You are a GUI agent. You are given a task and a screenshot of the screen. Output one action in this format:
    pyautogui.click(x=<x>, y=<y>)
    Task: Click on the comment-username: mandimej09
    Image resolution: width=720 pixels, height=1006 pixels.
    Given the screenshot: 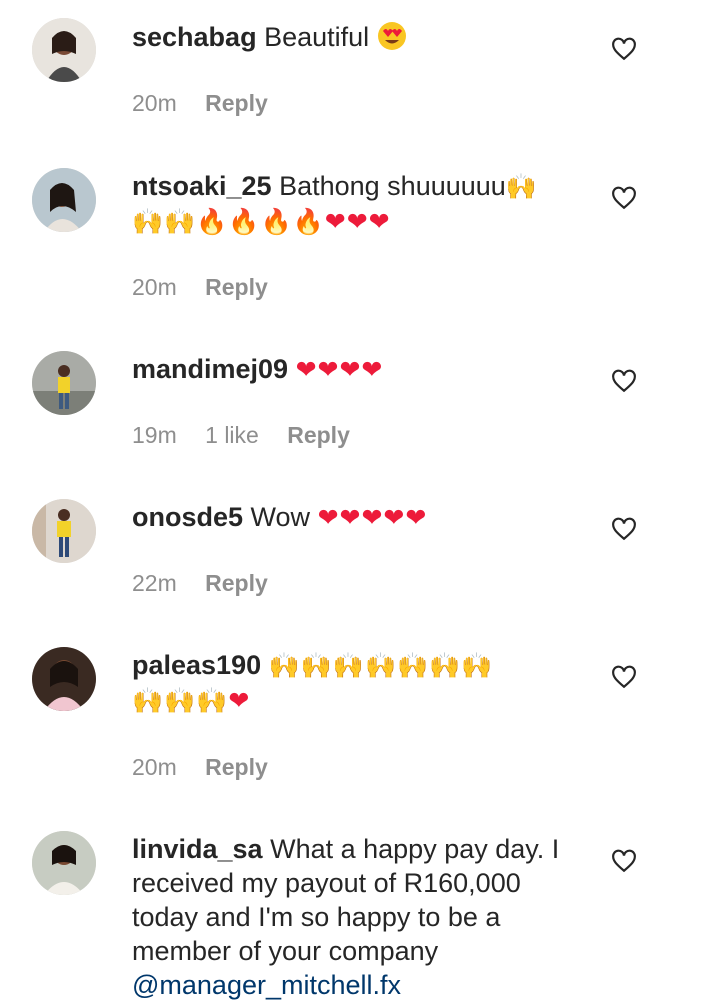 What is the action you would take?
    pyautogui.click(x=210, y=369)
    